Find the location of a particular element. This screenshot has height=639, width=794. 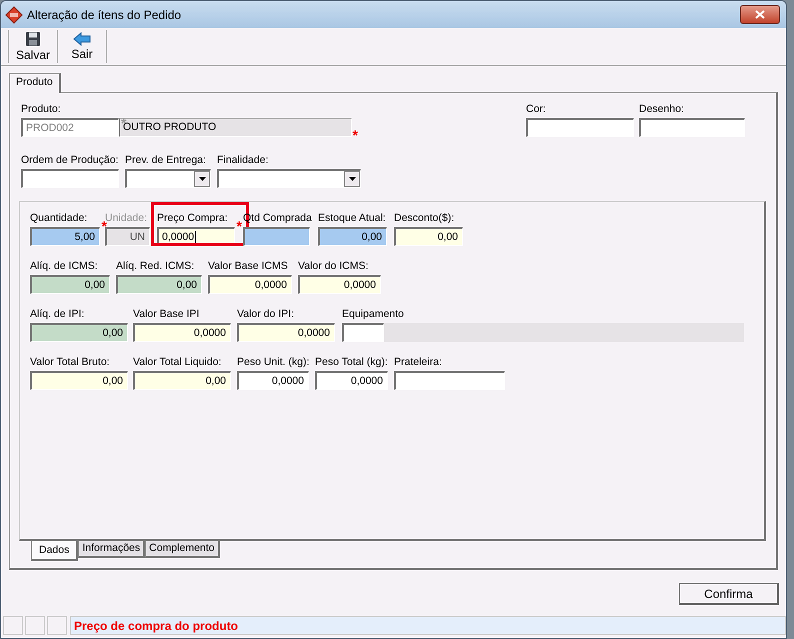

input-field: 5,00 is located at coordinates (65, 236).